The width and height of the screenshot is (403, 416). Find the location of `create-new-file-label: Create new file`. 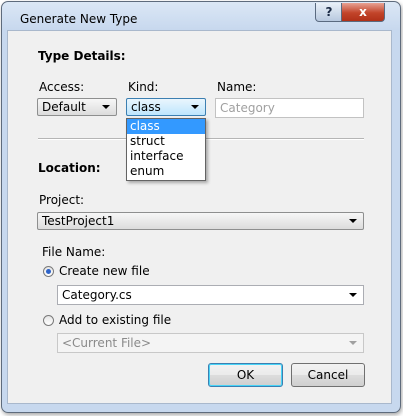

create-new-file-label: Create new file is located at coordinates (104, 271).